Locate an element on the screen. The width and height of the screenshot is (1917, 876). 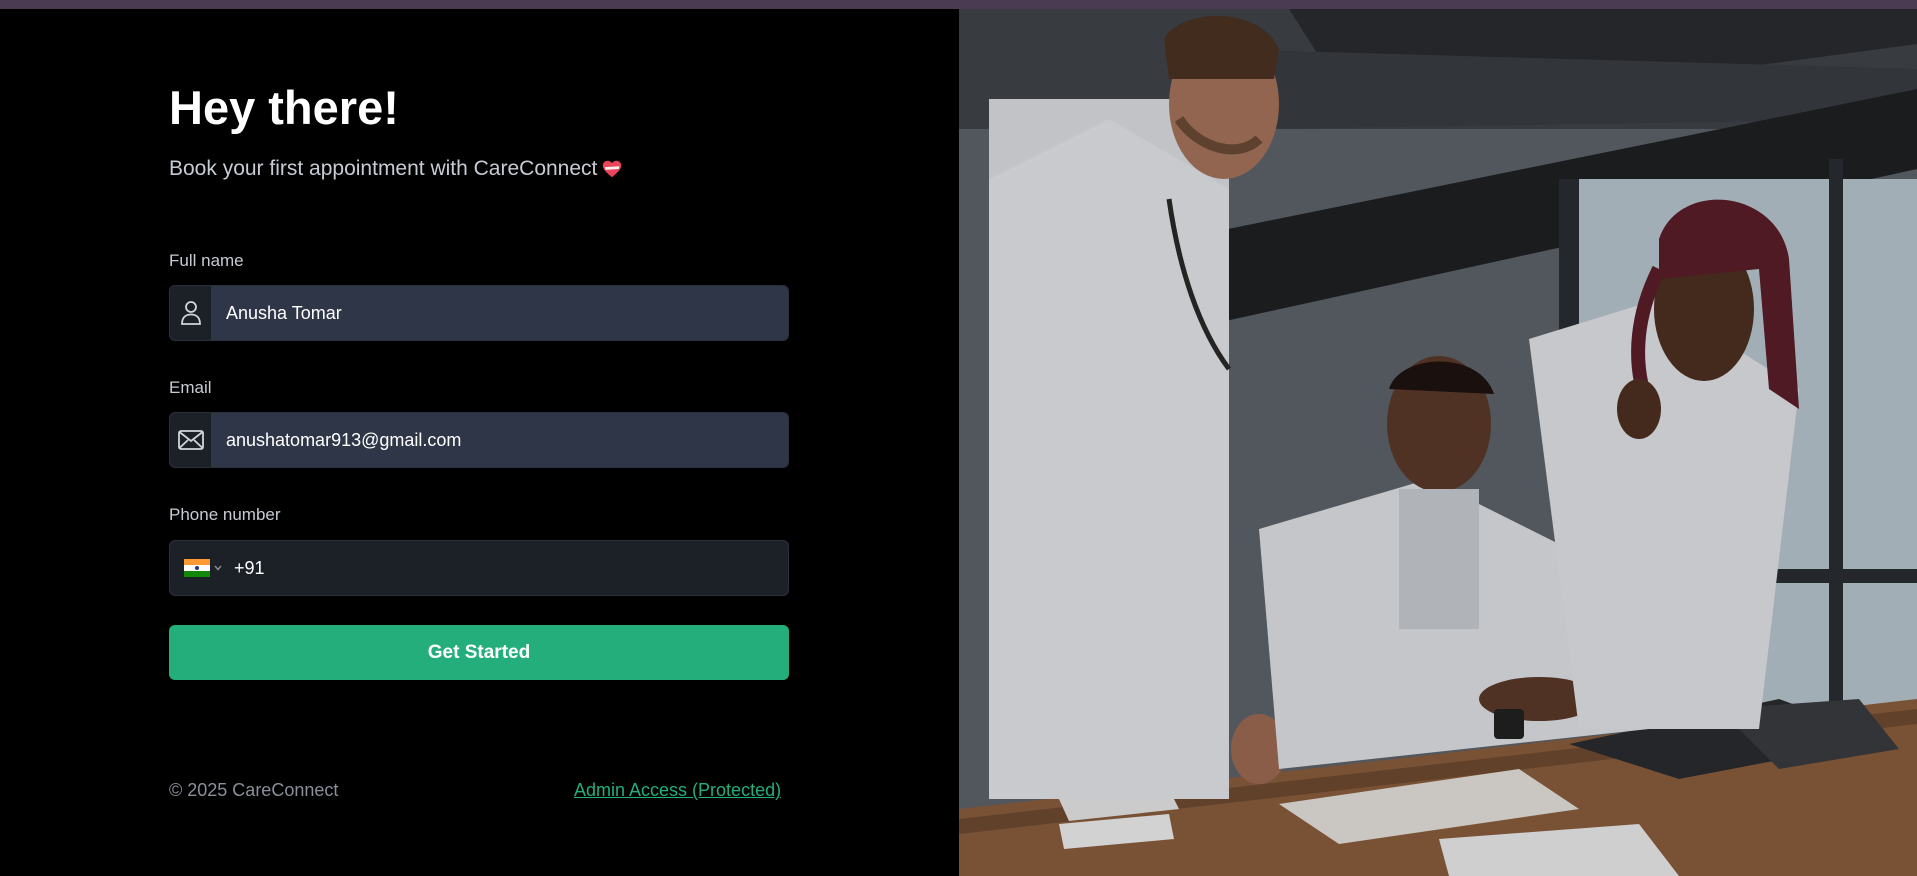
phone-field: +91 is located at coordinates (479, 568).